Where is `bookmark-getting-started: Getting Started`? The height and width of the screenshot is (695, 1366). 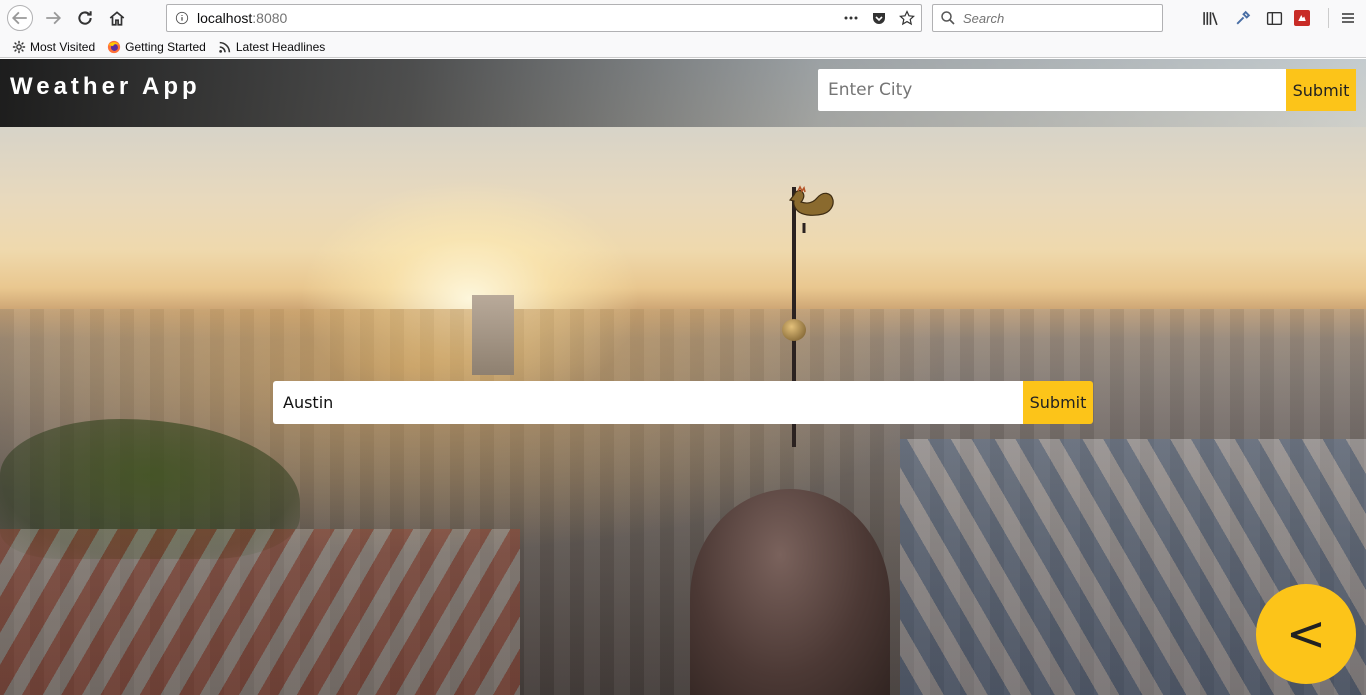
bookmark-getting-started: Getting Started is located at coordinates (156, 47).